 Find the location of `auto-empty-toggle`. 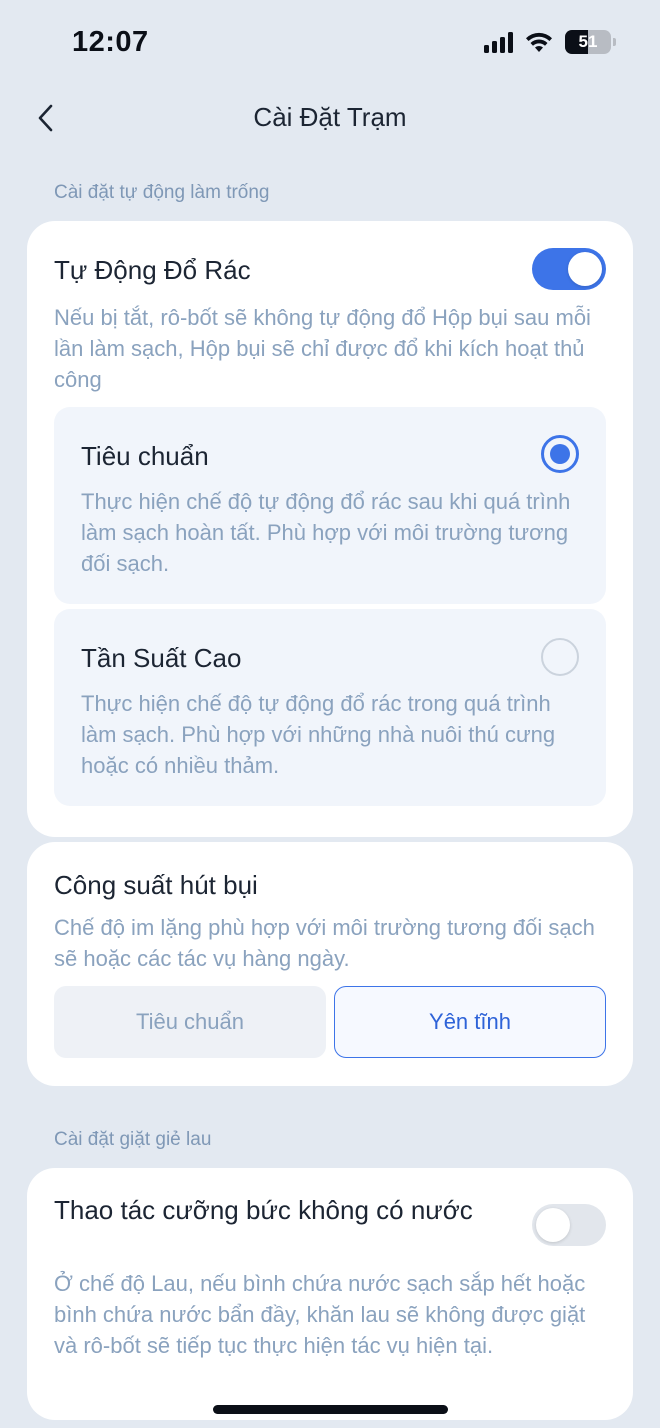

auto-empty-toggle is located at coordinates (569, 269).